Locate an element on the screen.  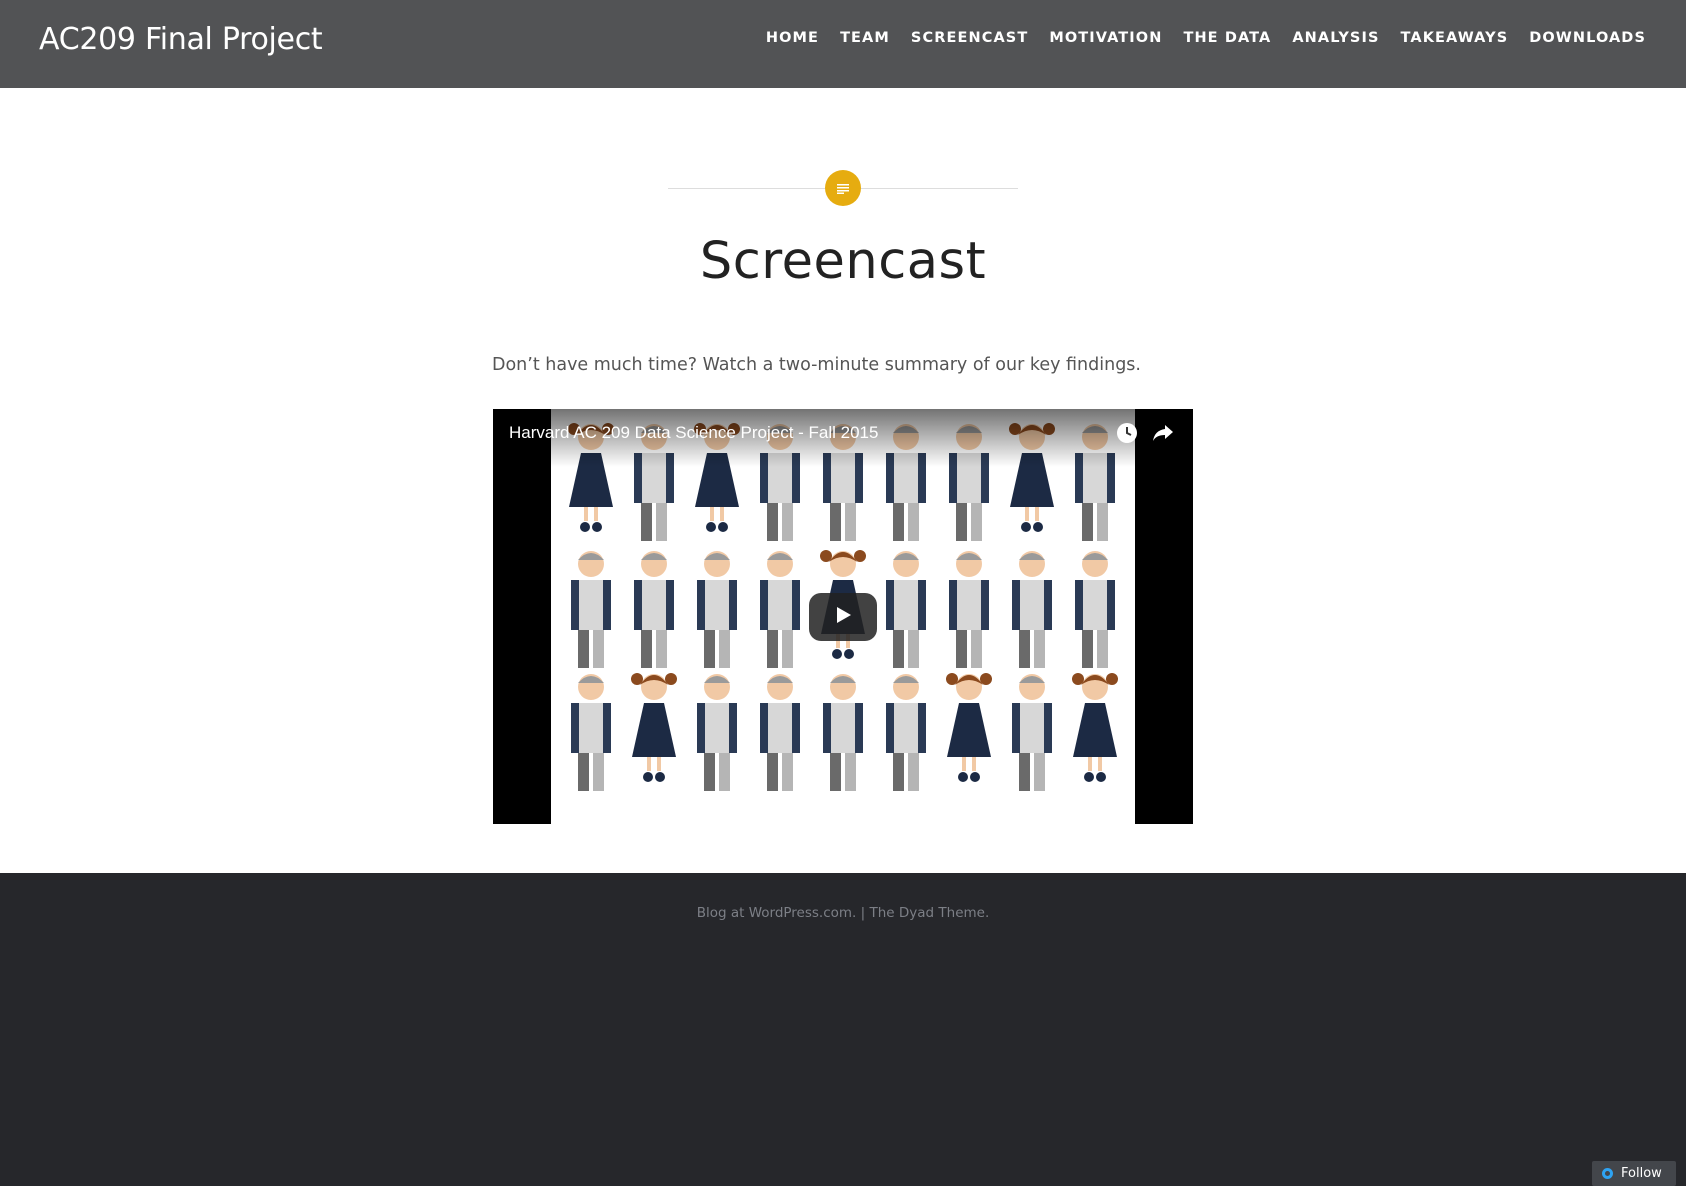
post-format-badge is located at coordinates (843, 188).